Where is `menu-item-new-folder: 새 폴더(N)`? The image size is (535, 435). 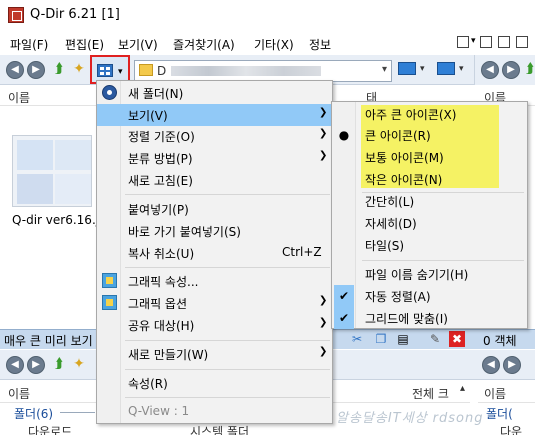
menu-item-new-folder: 새 폴더(N) is located at coordinates (214, 93).